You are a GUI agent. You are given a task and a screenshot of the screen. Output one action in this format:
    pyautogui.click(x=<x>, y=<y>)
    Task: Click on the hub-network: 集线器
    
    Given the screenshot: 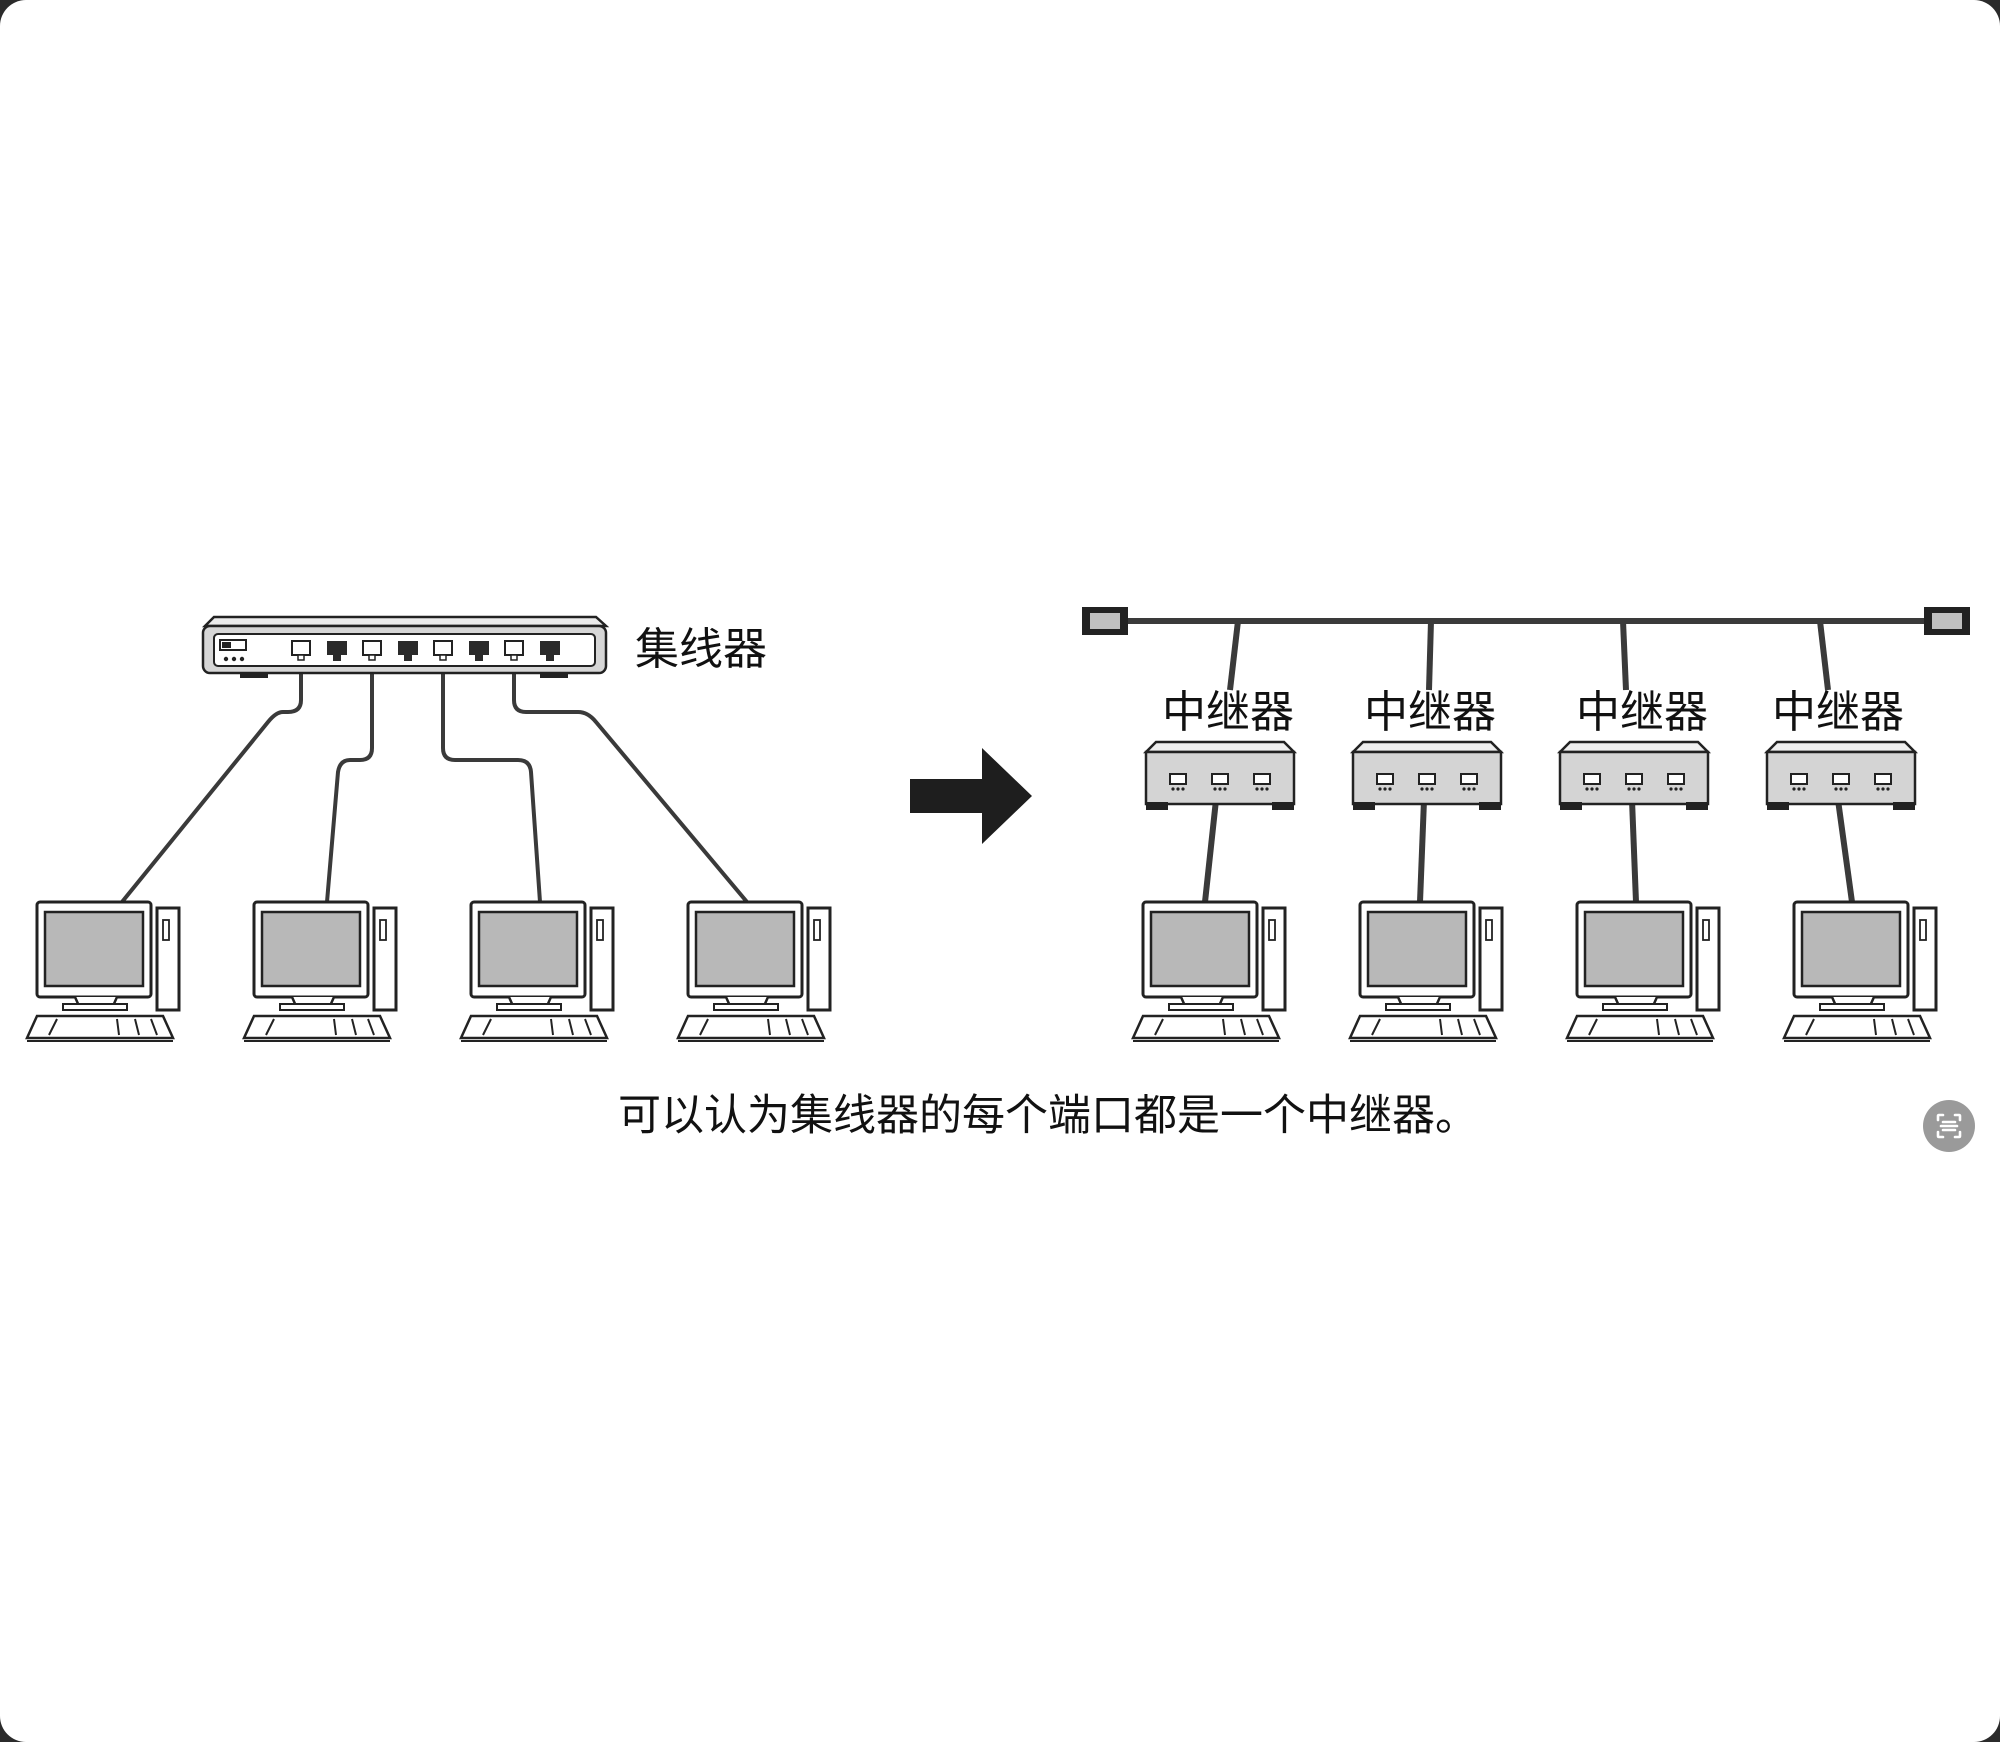 What is the action you would take?
    pyautogui.click(x=428, y=829)
    